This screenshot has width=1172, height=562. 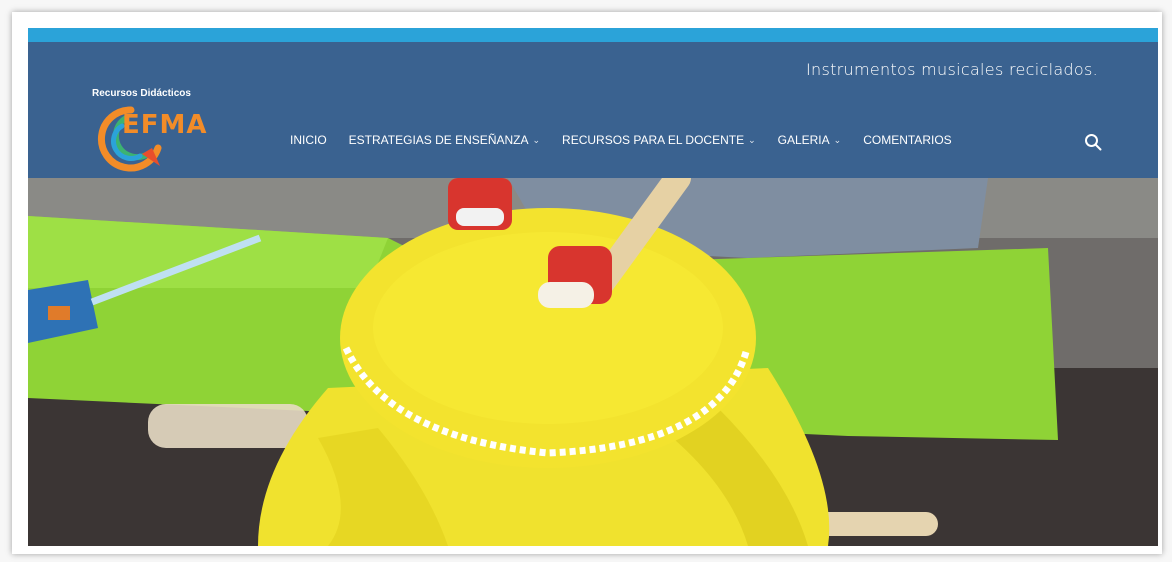 I want to click on search-icon, so click(x=1093, y=142).